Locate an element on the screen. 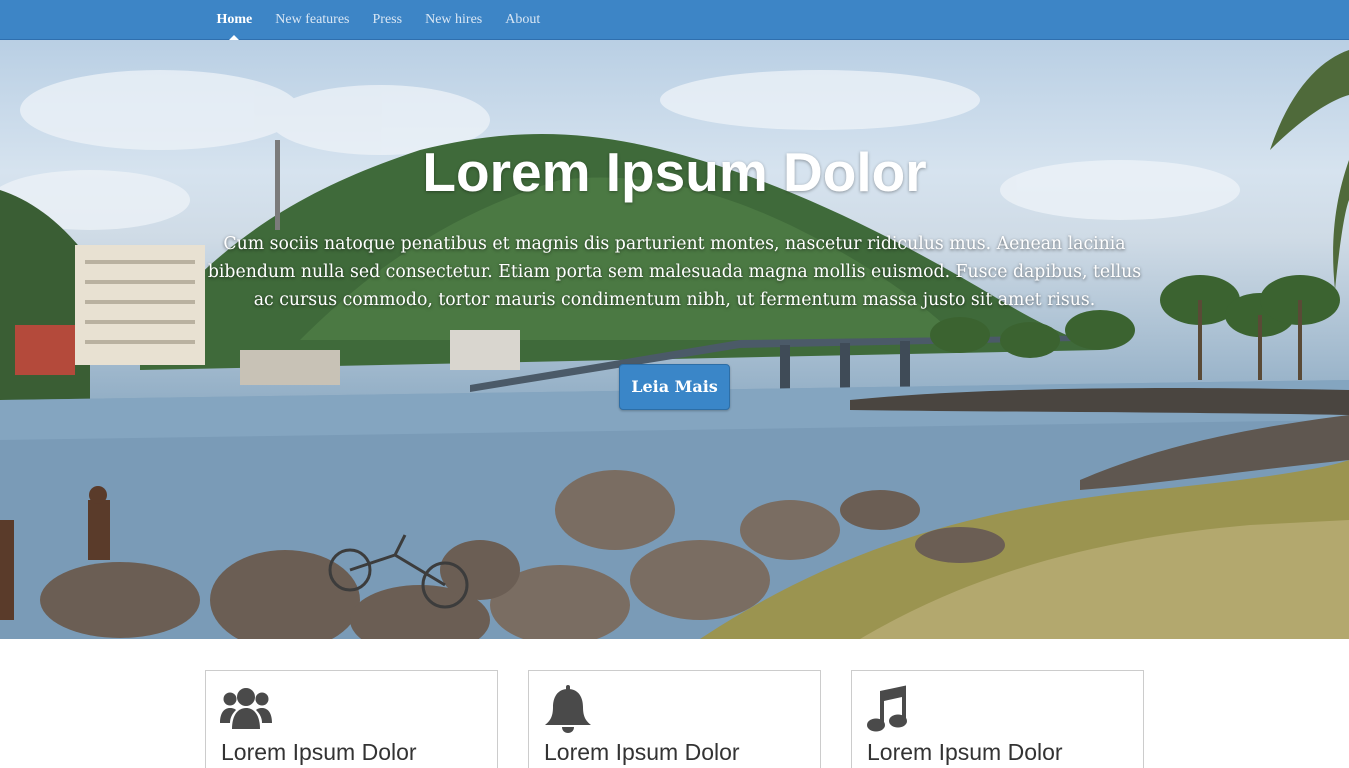 The width and height of the screenshot is (1349, 768). read-more-button: Leia Mais is located at coordinates (674, 387).